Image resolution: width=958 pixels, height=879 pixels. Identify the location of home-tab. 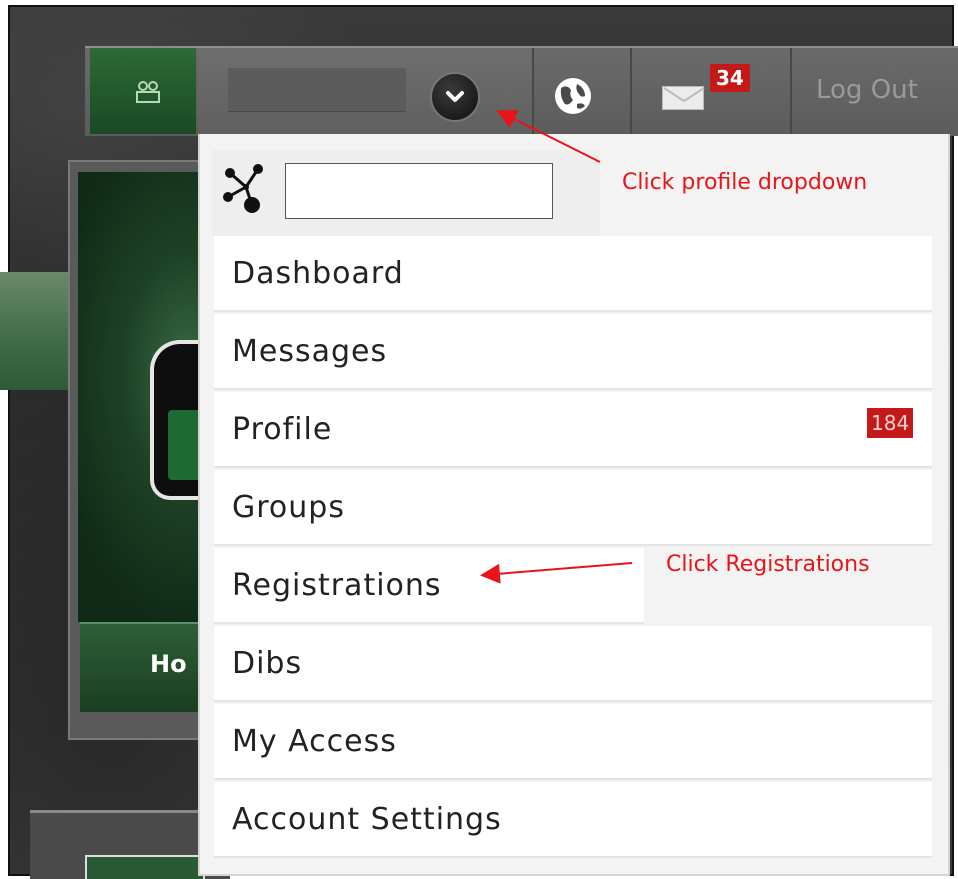
(148, 667).